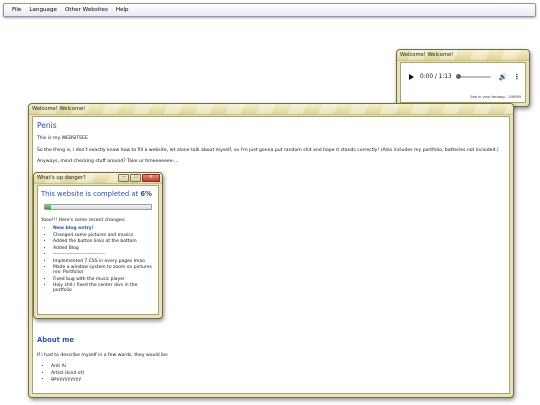  Describe the element at coordinates (91, 194) in the screenshot. I see `completion-prefix: This website is completed at` at that location.